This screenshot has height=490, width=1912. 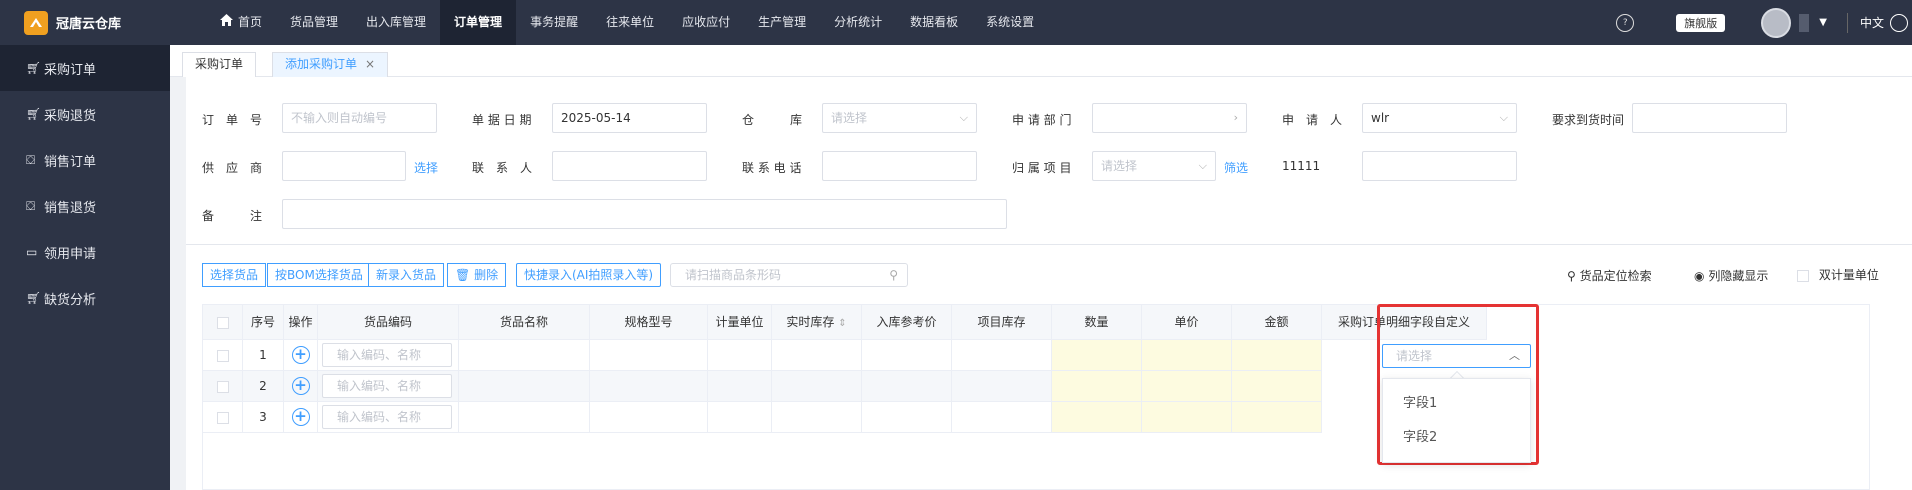 What do you see at coordinates (1439, 118) in the screenshot?
I see `applicant-select: wlr ⌵` at bounding box center [1439, 118].